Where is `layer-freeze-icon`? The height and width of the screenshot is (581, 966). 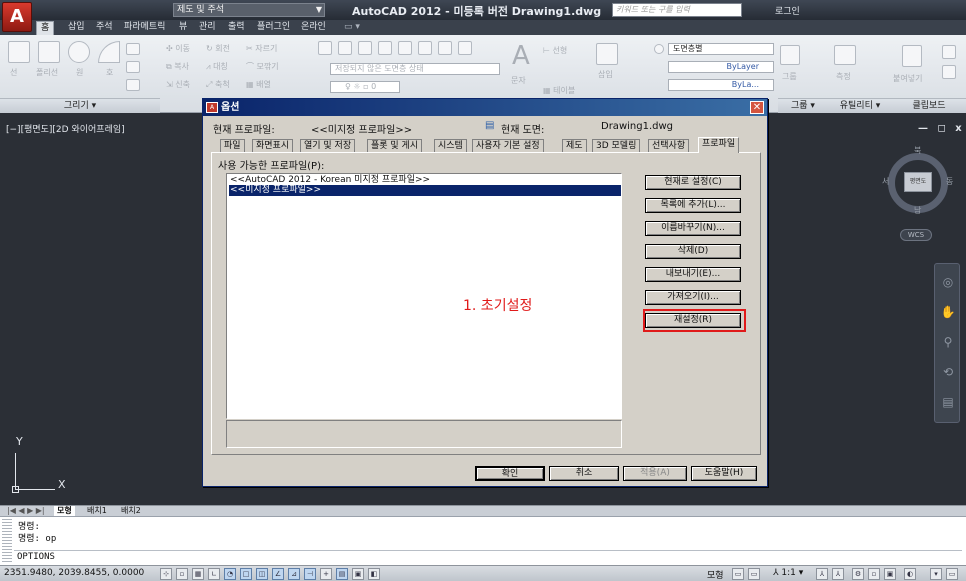
layer-freeze-icon is located at coordinates (405, 48).